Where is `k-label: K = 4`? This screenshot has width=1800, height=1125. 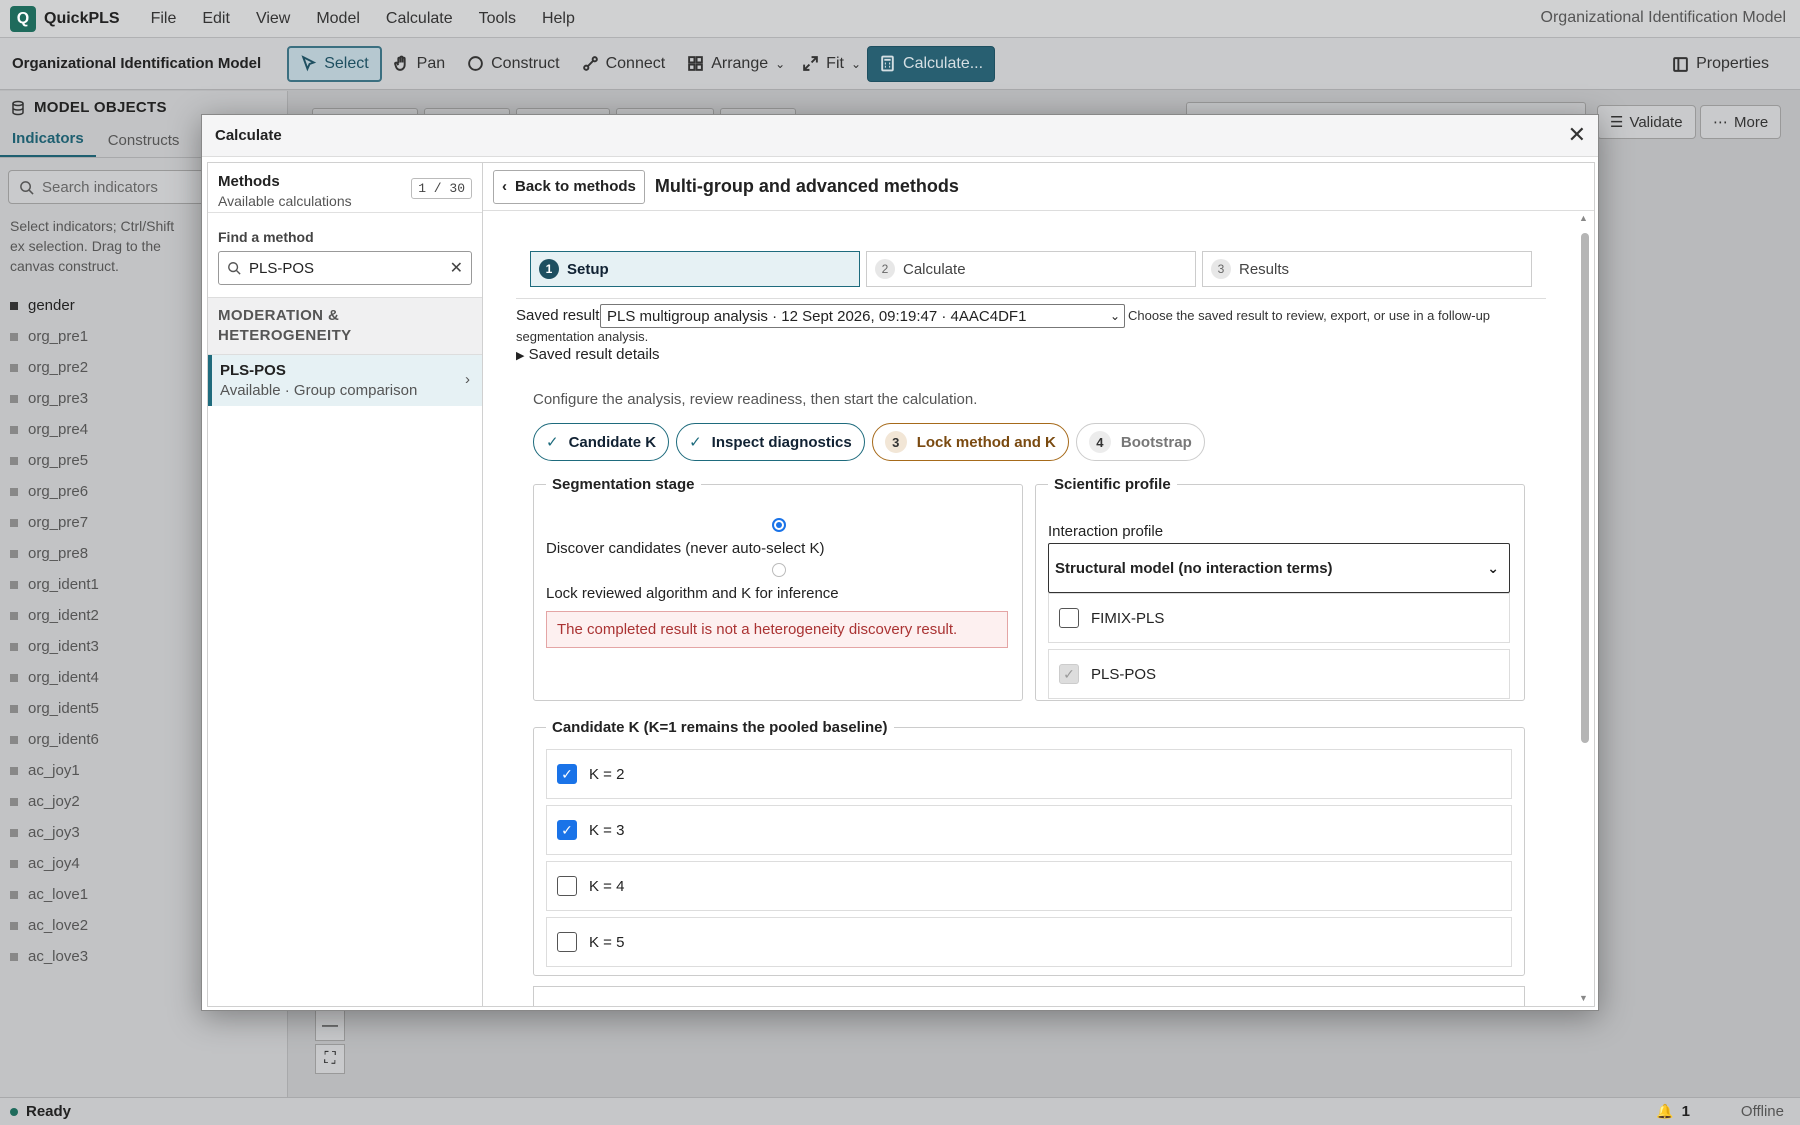 k-label: K = 4 is located at coordinates (607, 886).